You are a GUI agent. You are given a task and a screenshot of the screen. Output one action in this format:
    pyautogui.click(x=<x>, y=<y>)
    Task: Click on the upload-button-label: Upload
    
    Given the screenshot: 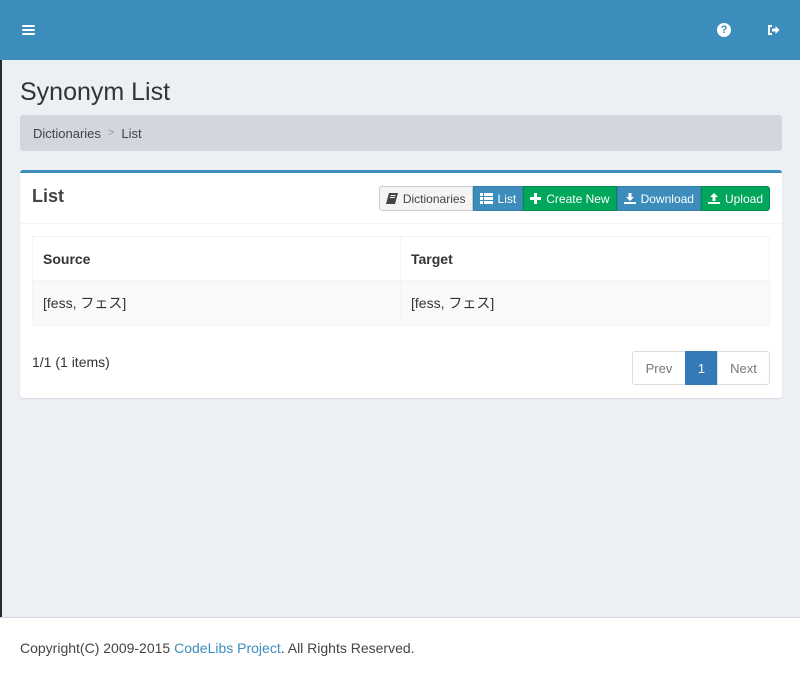 What is the action you would take?
    pyautogui.click(x=743, y=198)
    